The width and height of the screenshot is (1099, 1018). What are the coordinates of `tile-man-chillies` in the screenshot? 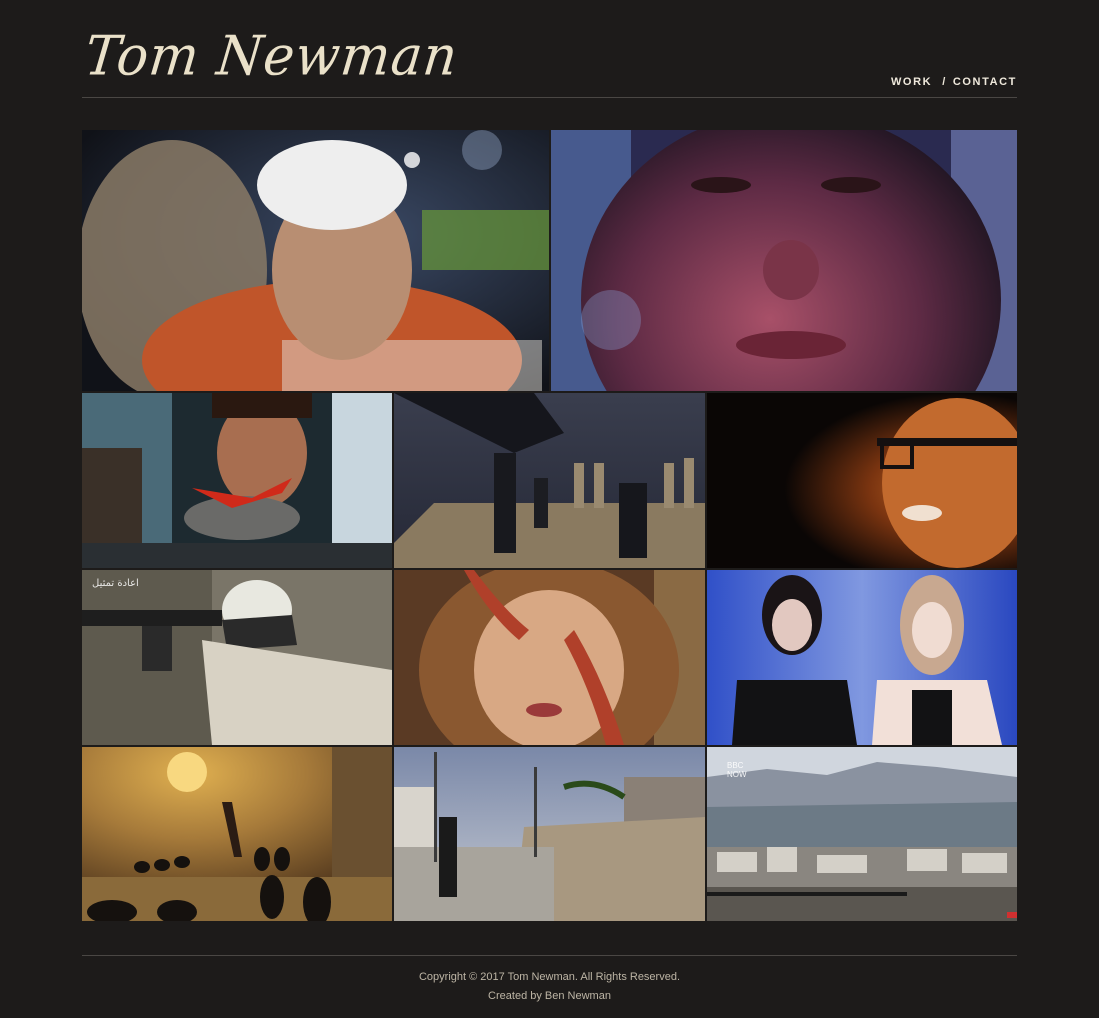 It's located at (237, 480).